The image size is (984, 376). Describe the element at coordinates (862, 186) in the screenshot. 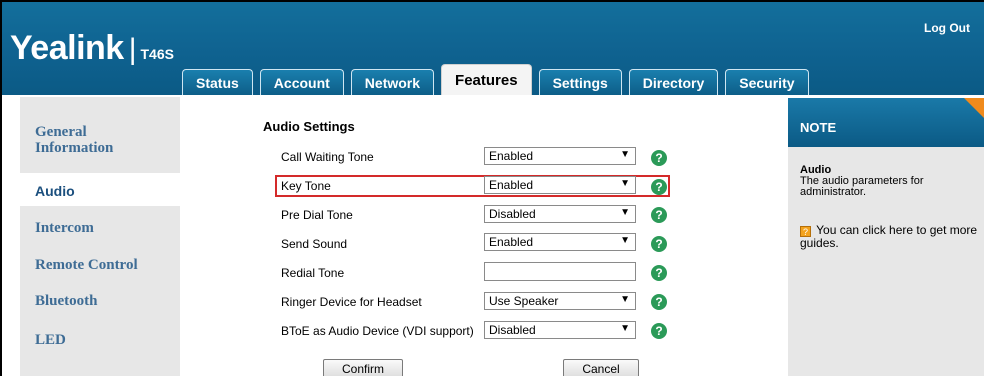

I see `note-description: The audio parameters for administrator.` at that location.